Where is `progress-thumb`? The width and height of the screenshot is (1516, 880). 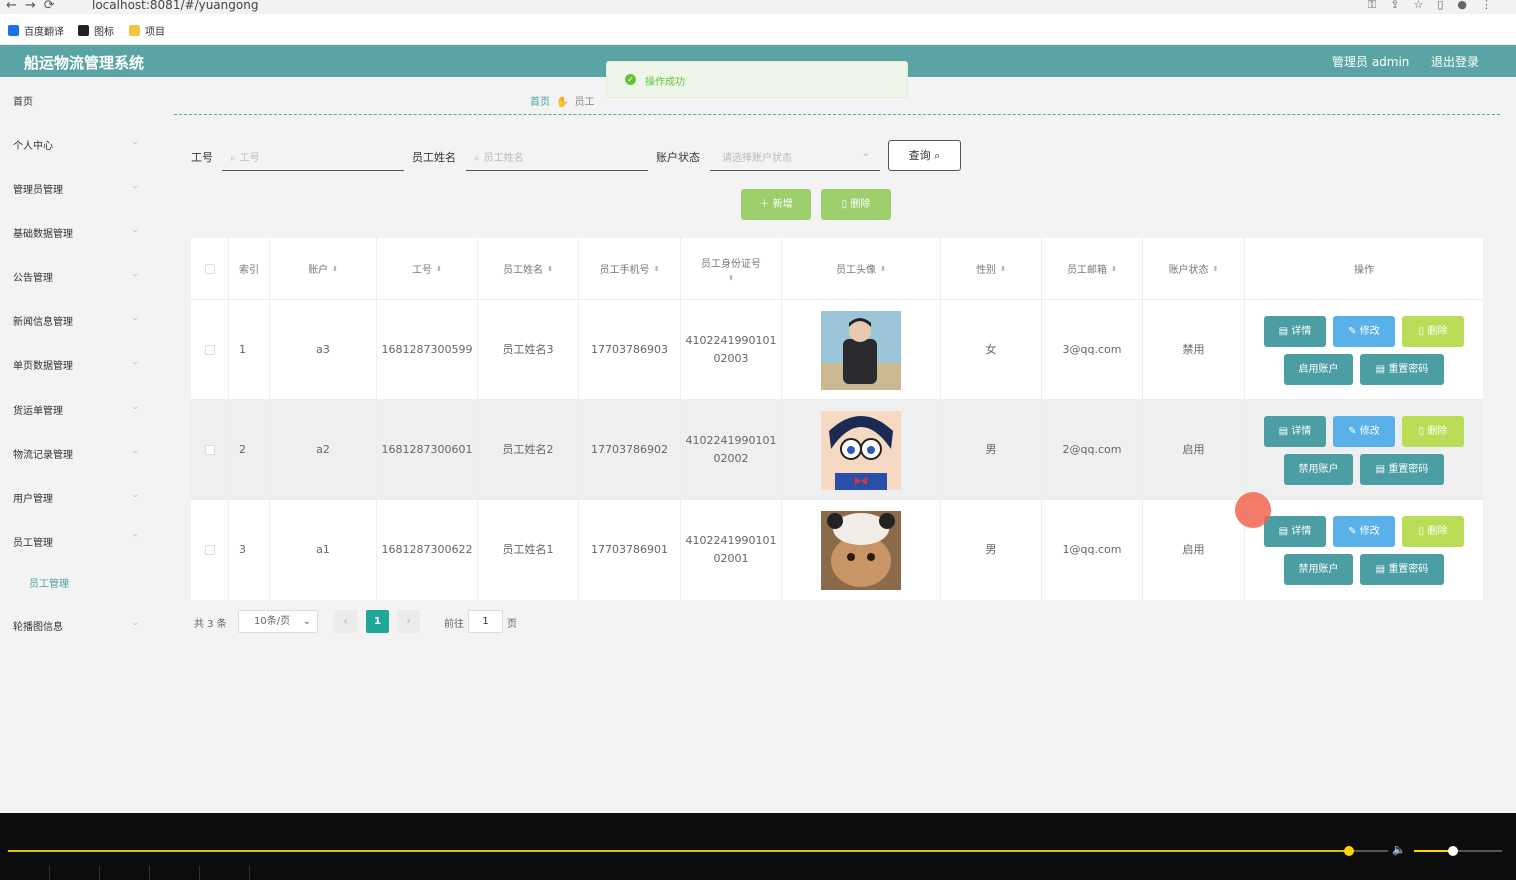 progress-thumb is located at coordinates (1349, 851).